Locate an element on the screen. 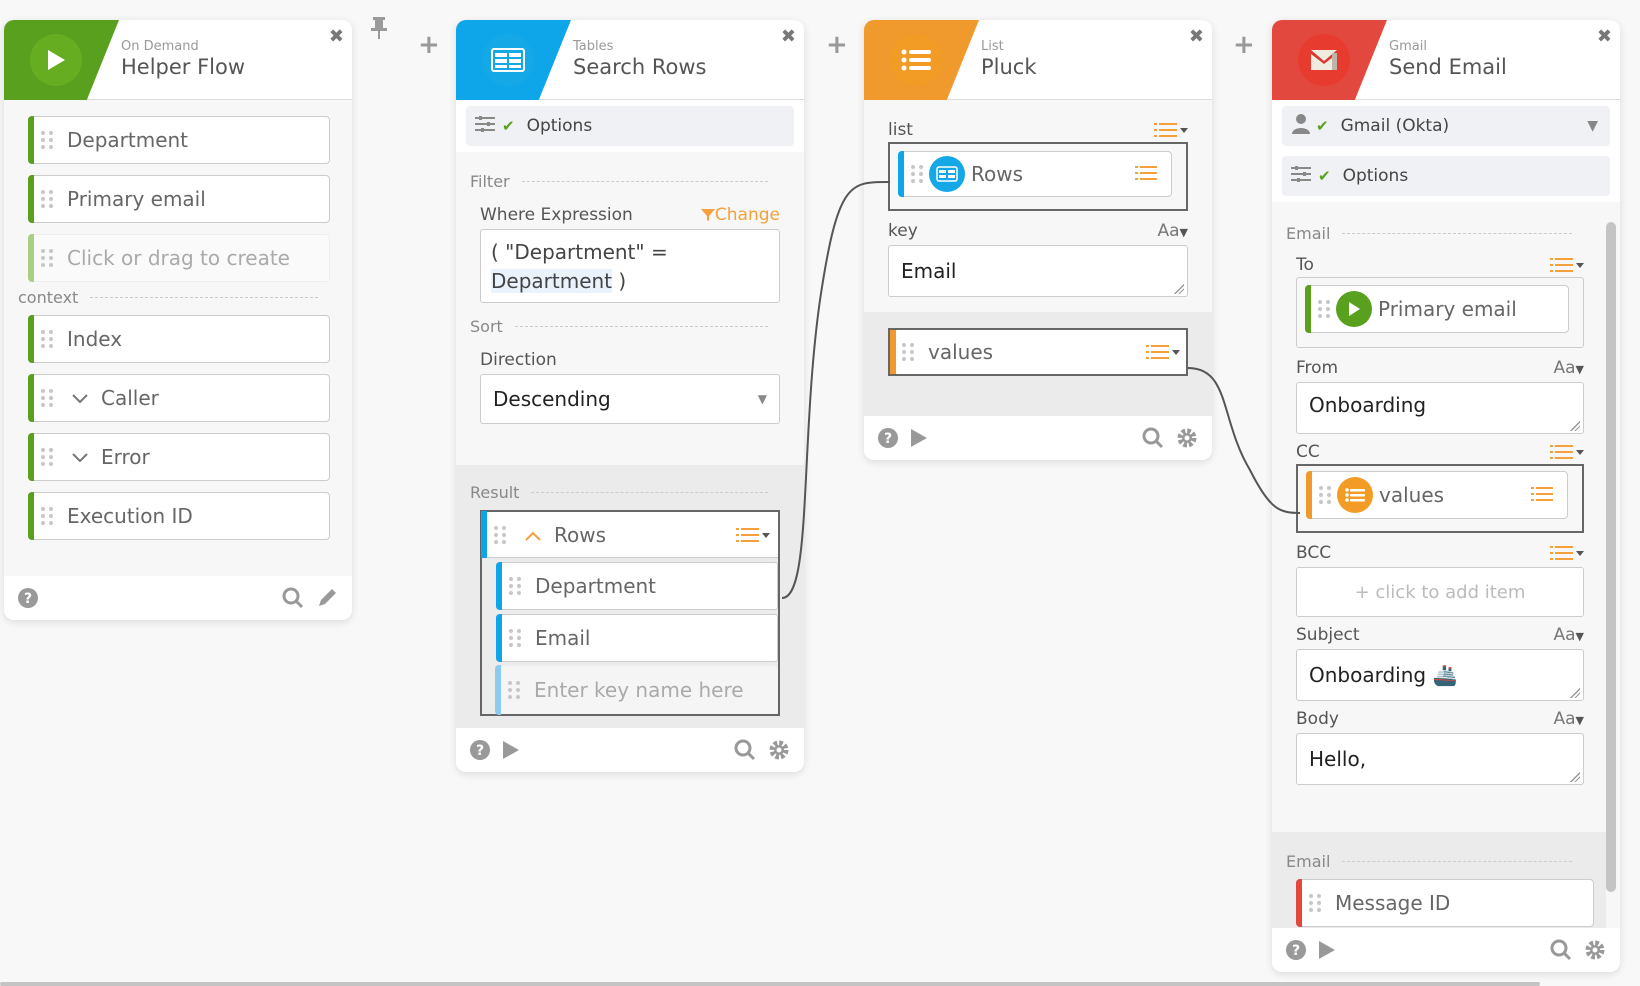 This screenshot has height=986, width=1640. create-field-placeholder: Click or drag to create is located at coordinates (179, 258).